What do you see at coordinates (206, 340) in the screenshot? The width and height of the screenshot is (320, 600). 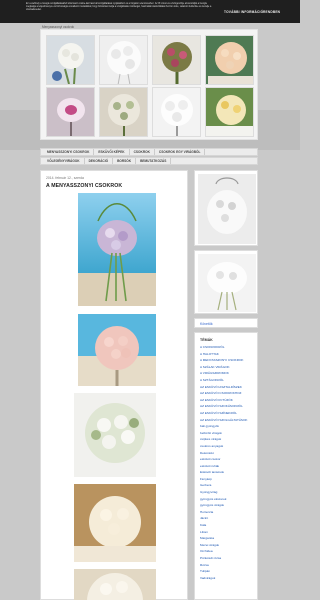 I see `labels-title: TÉMÁK` at bounding box center [206, 340].